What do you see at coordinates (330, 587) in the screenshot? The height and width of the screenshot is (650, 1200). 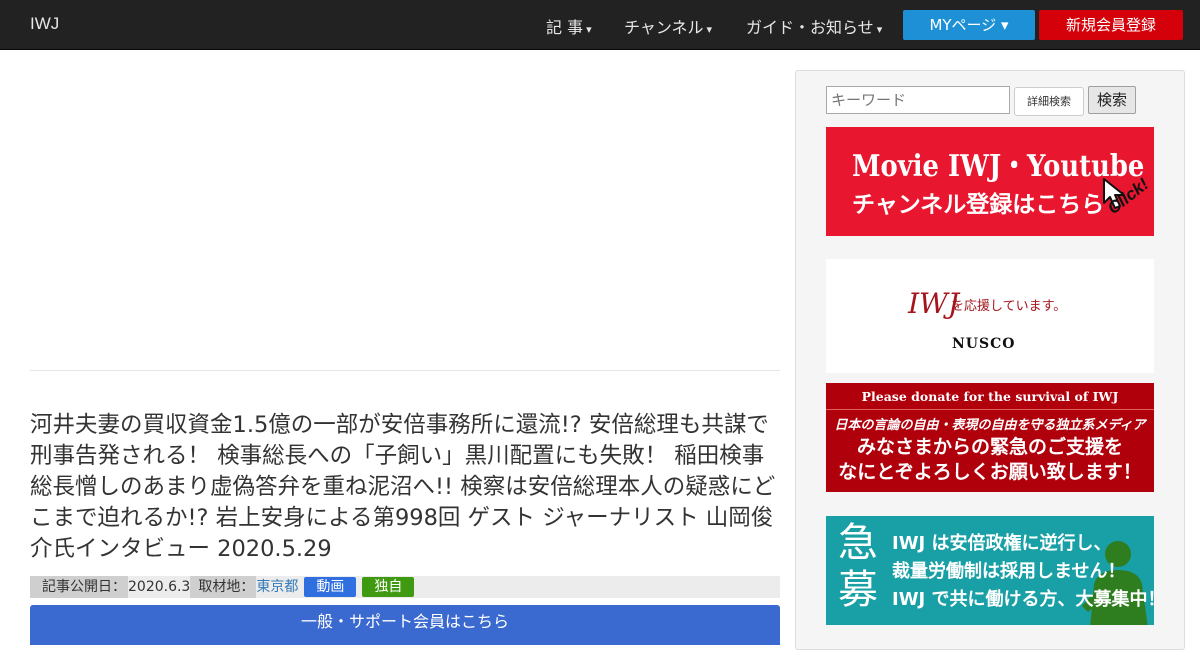 I see `tag-video: 動画` at bounding box center [330, 587].